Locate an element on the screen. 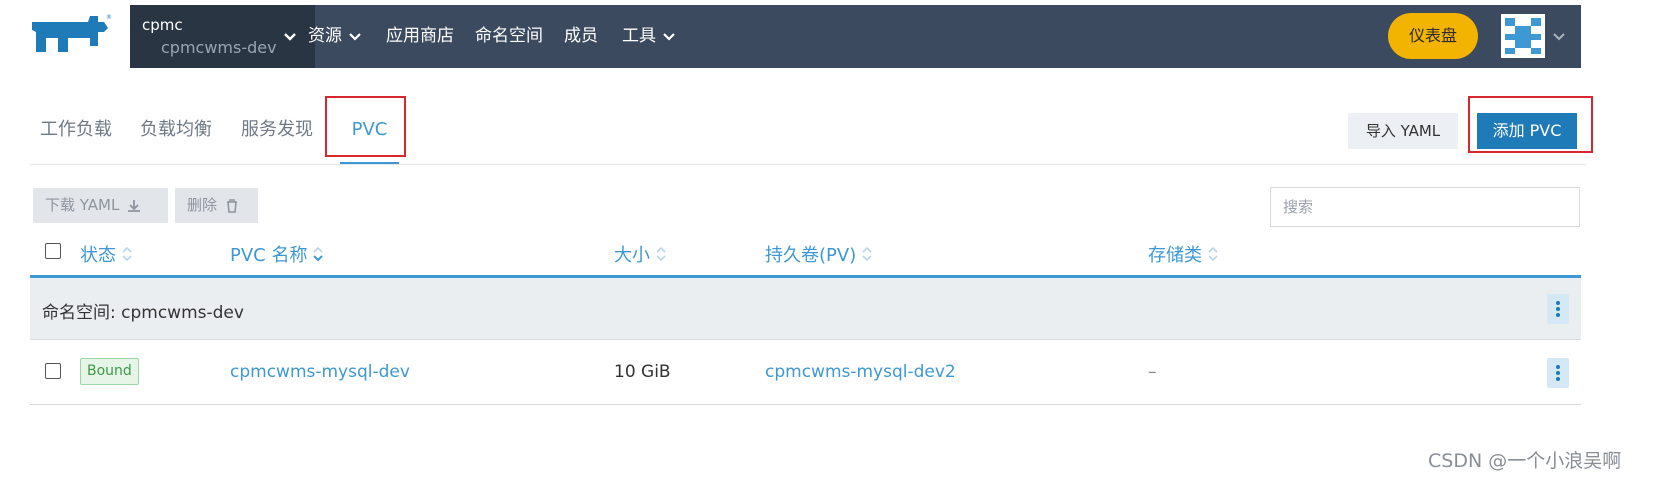 This screenshot has width=1670, height=479. column-header-size-label: 大小 is located at coordinates (632, 255).